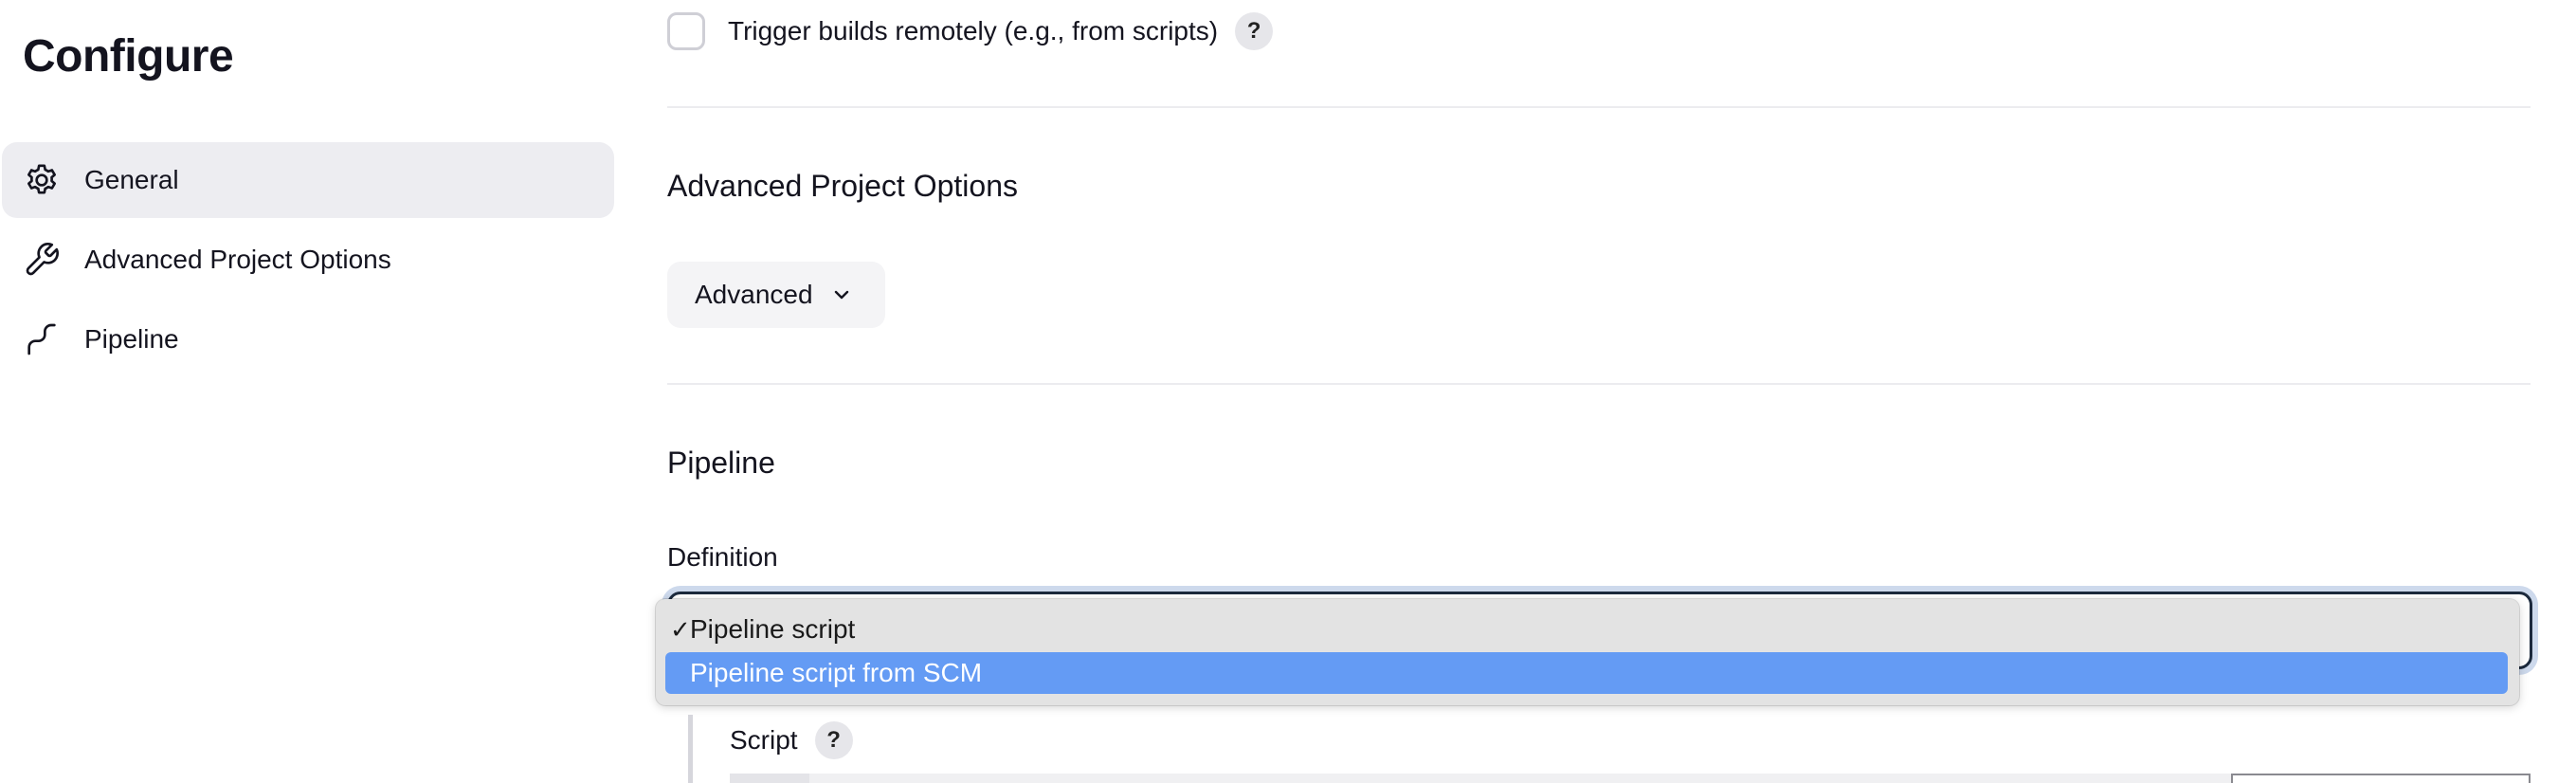 The image size is (2576, 783). Describe the element at coordinates (754, 294) in the screenshot. I see `advanced-button-label: Advanced` at that location.